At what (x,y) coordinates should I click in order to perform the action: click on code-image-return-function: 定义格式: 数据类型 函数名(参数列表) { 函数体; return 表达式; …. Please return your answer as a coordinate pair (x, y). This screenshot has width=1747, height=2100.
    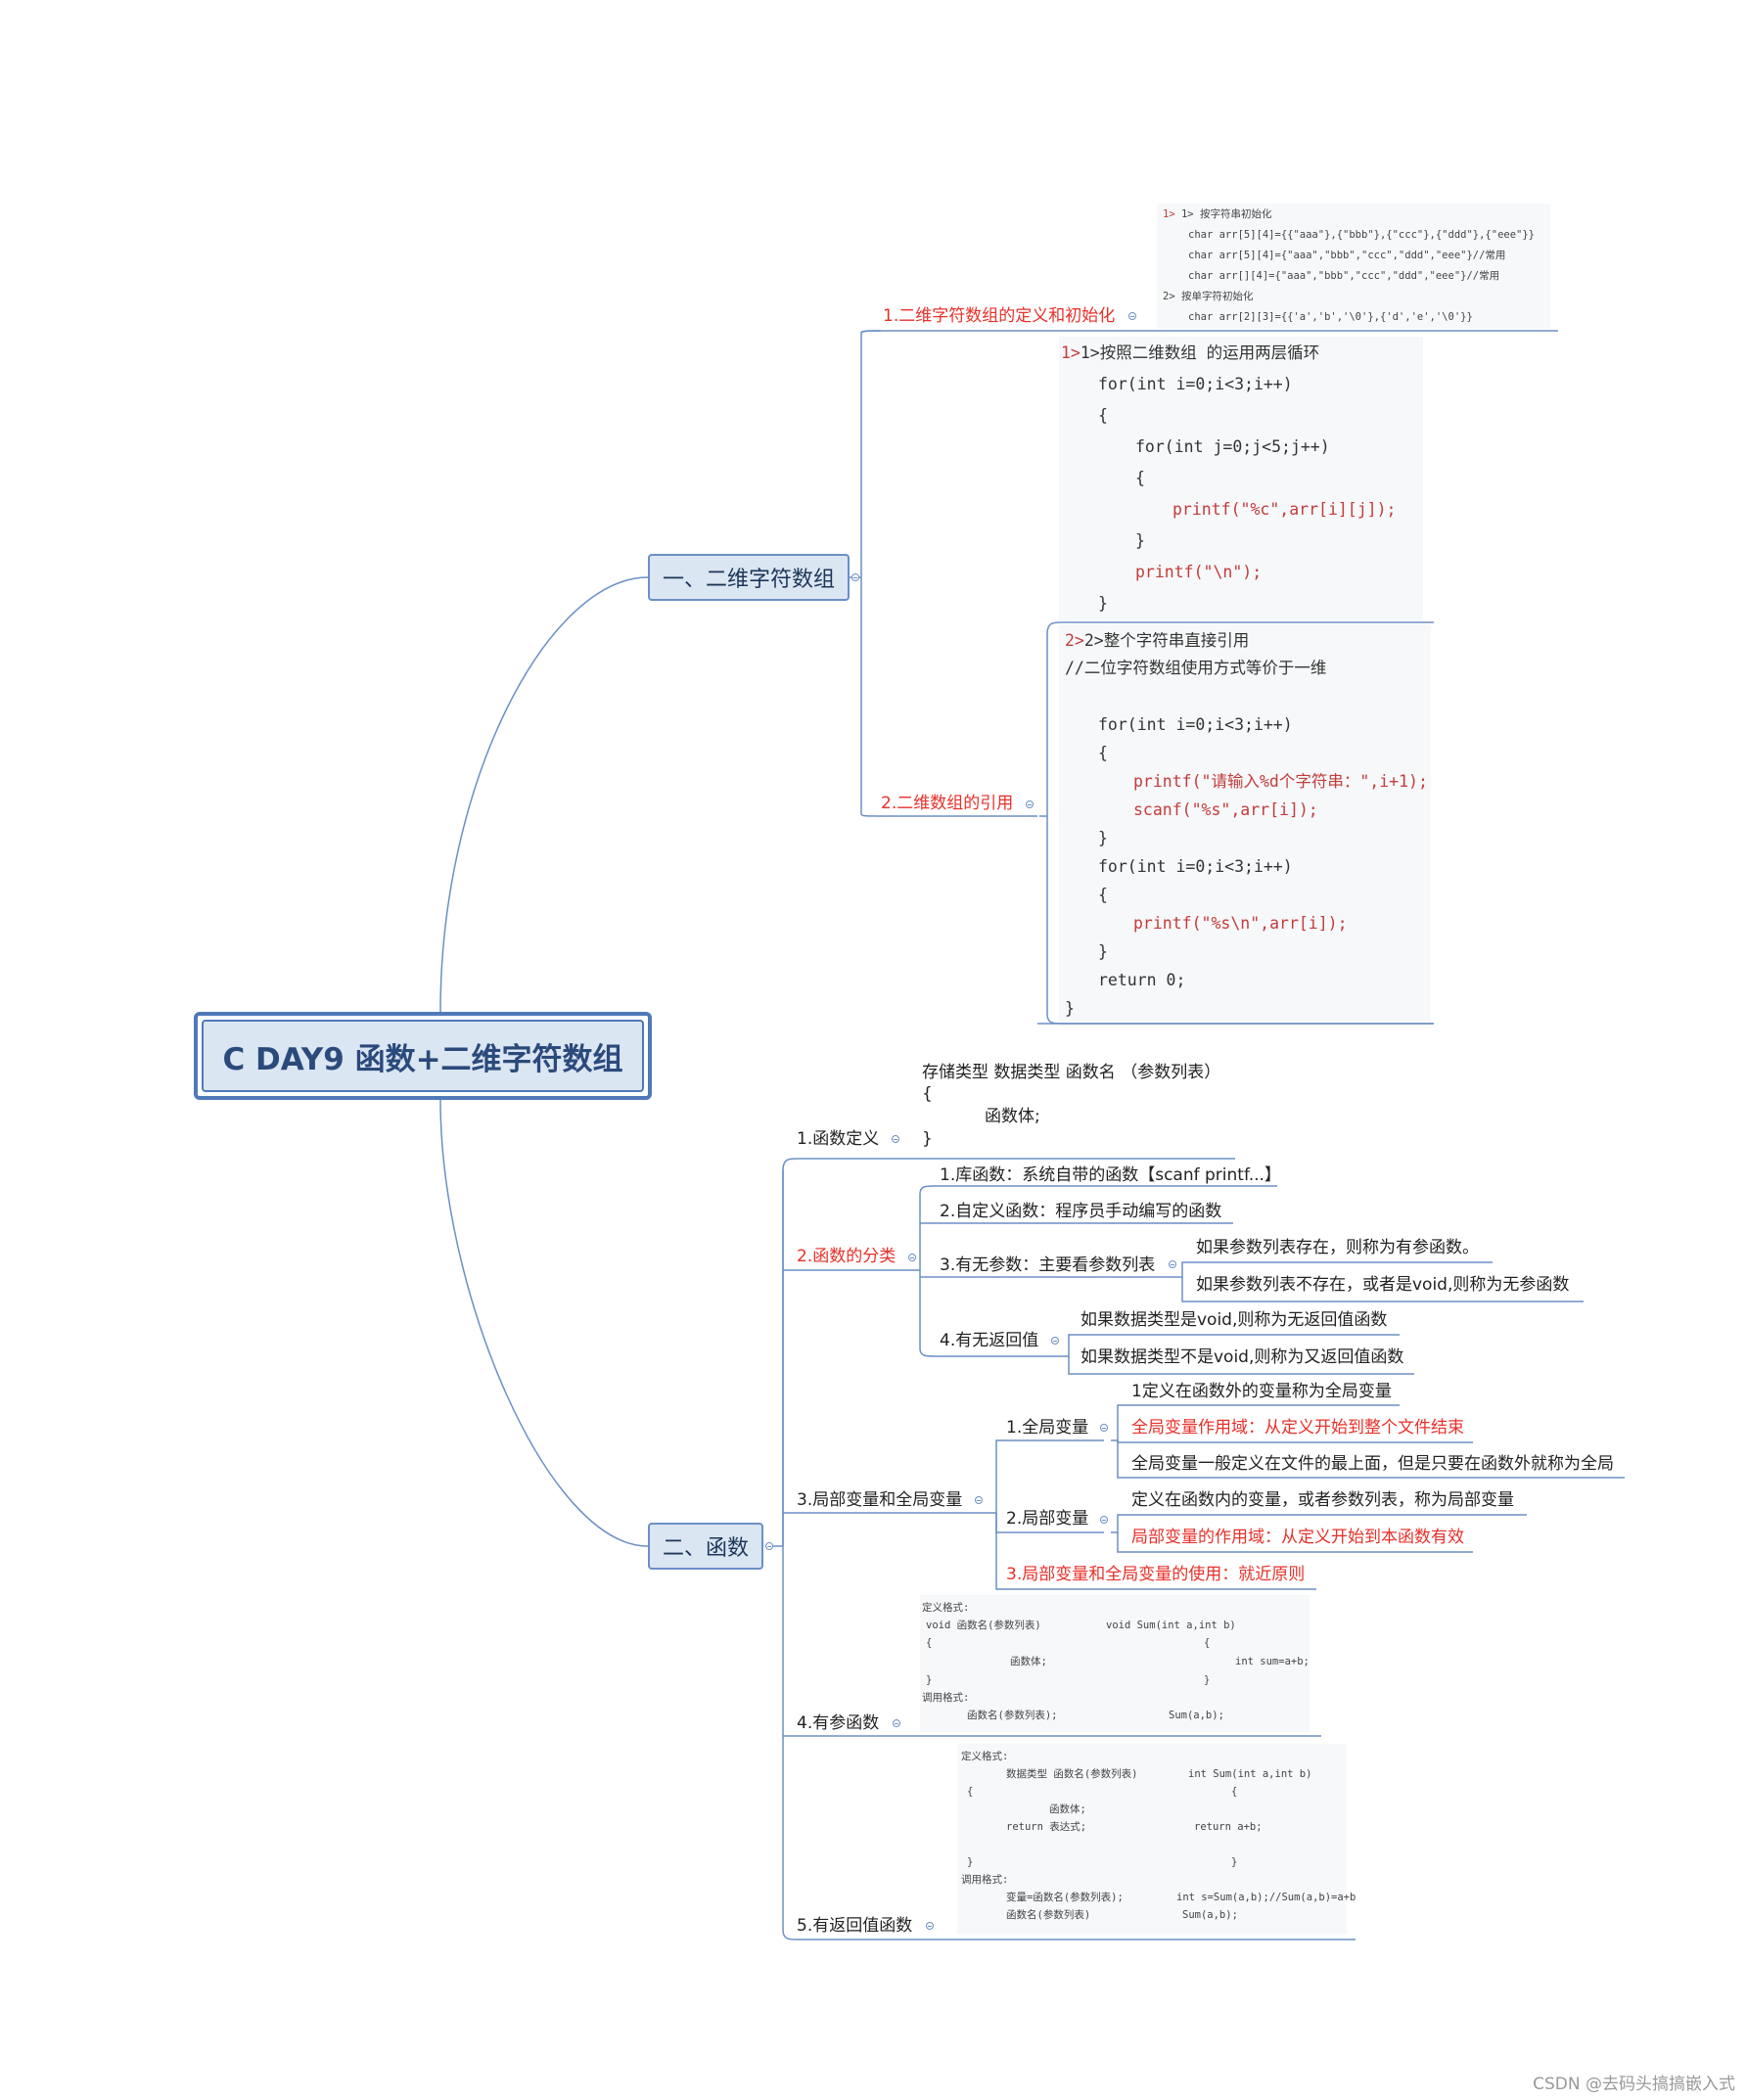
    Looking at the image, I should click on (1156, 1839).